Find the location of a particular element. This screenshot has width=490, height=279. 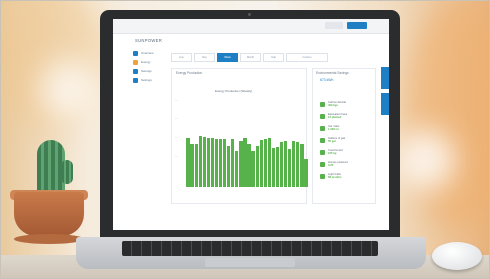

sidebar-item-settings: Settings is located at coordinates (142, 80).